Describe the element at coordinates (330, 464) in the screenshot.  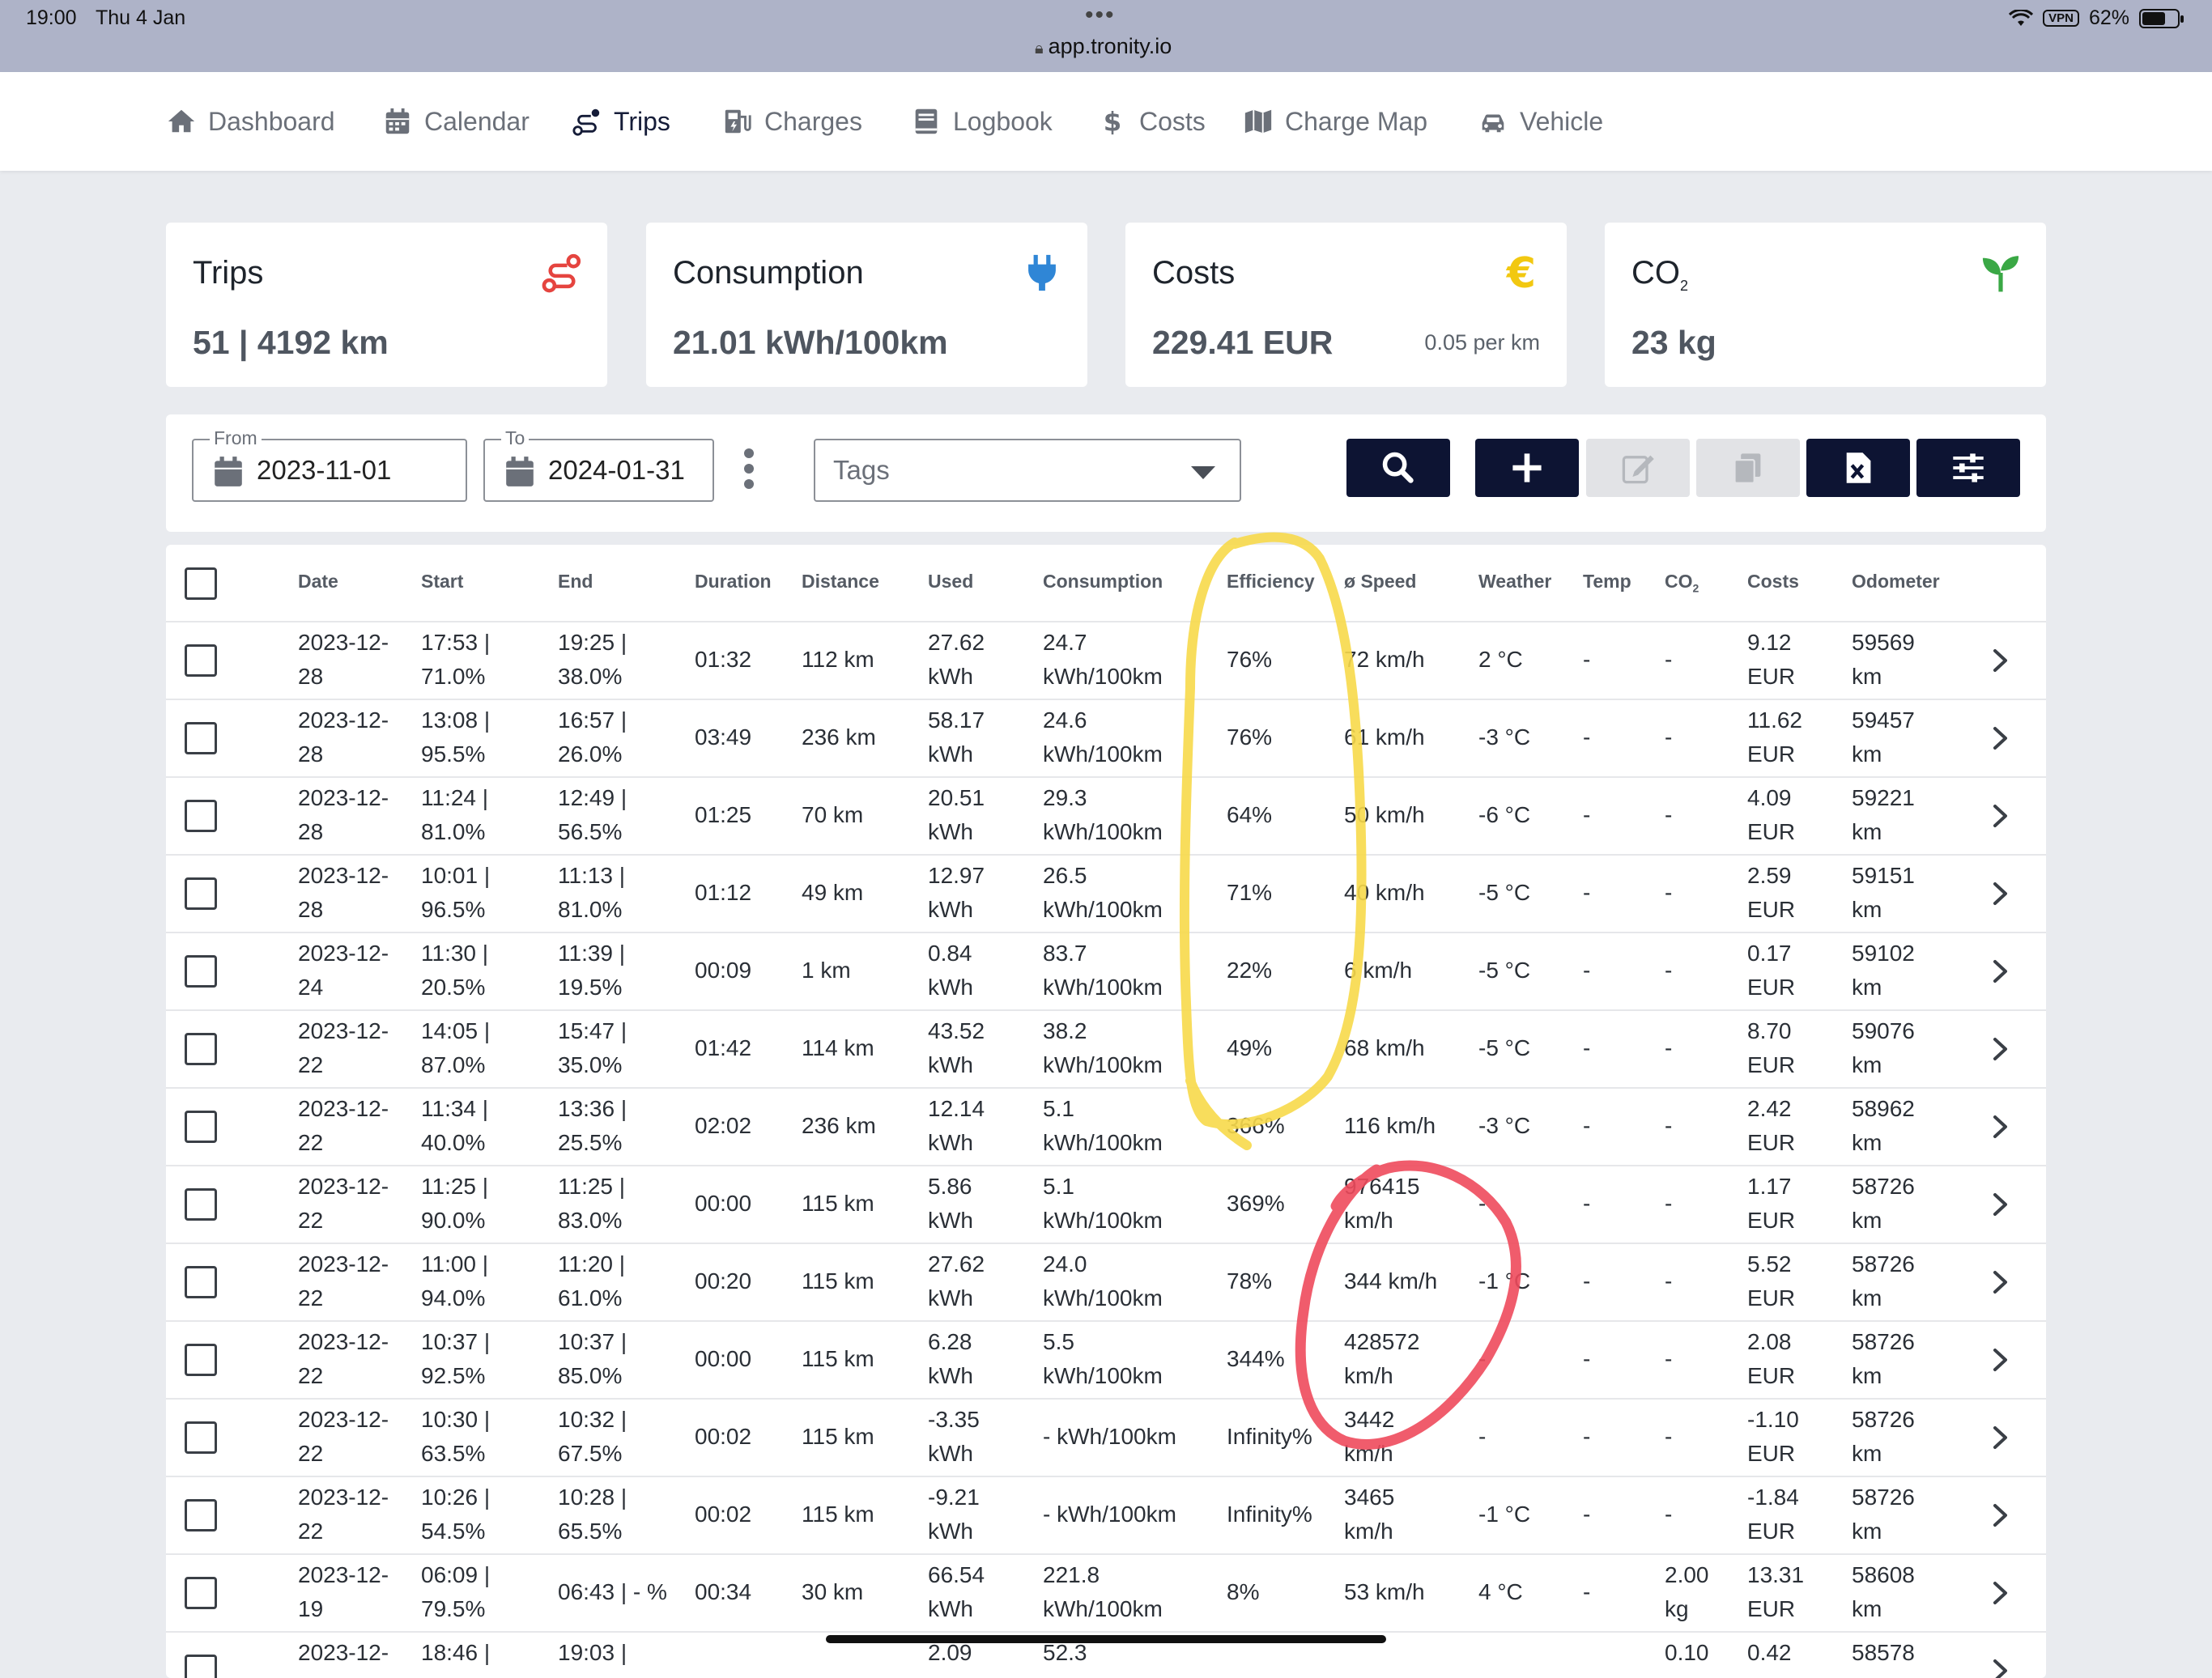
I see `from-date-field: From 2023-11-01` at that location.